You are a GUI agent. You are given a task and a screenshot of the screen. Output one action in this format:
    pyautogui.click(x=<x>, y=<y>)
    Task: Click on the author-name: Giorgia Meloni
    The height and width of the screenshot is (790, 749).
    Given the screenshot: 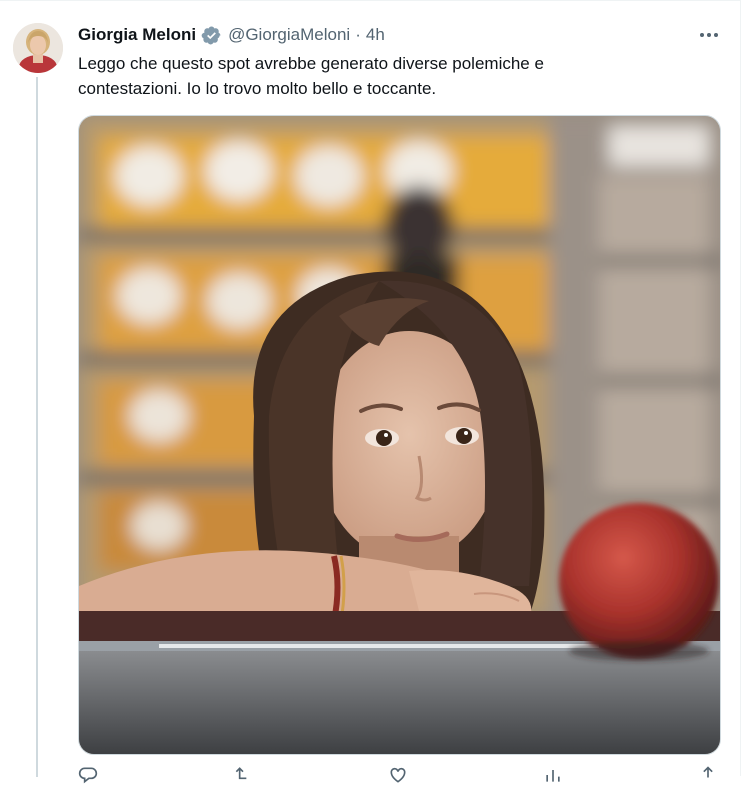 What is the action you would take?
    pyautogui.click(x=137, y=35)
    